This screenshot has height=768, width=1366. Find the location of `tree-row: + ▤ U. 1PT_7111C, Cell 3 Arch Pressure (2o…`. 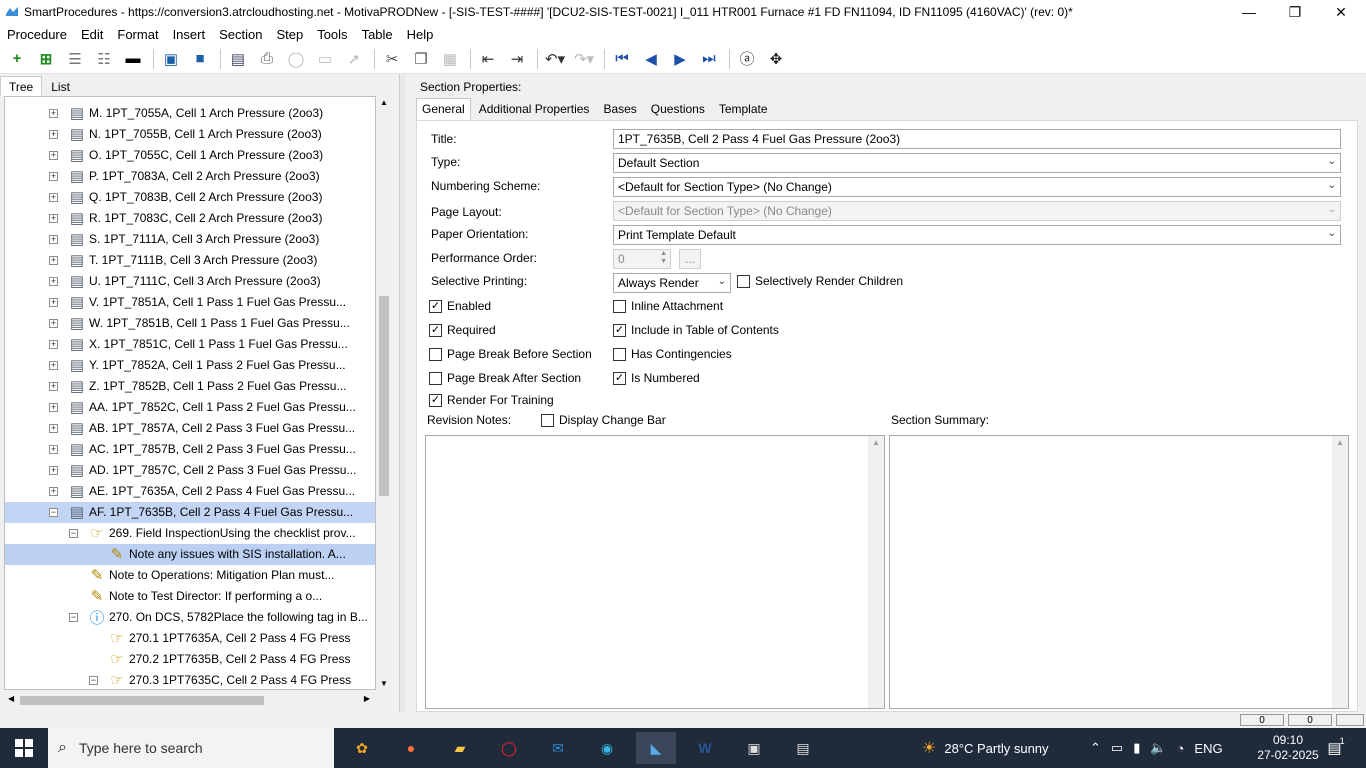

tree-row: + ▤ U. 1PT_7111C, Cell 3 Arch Pressure (2o… is located at coordinates (190, 281).